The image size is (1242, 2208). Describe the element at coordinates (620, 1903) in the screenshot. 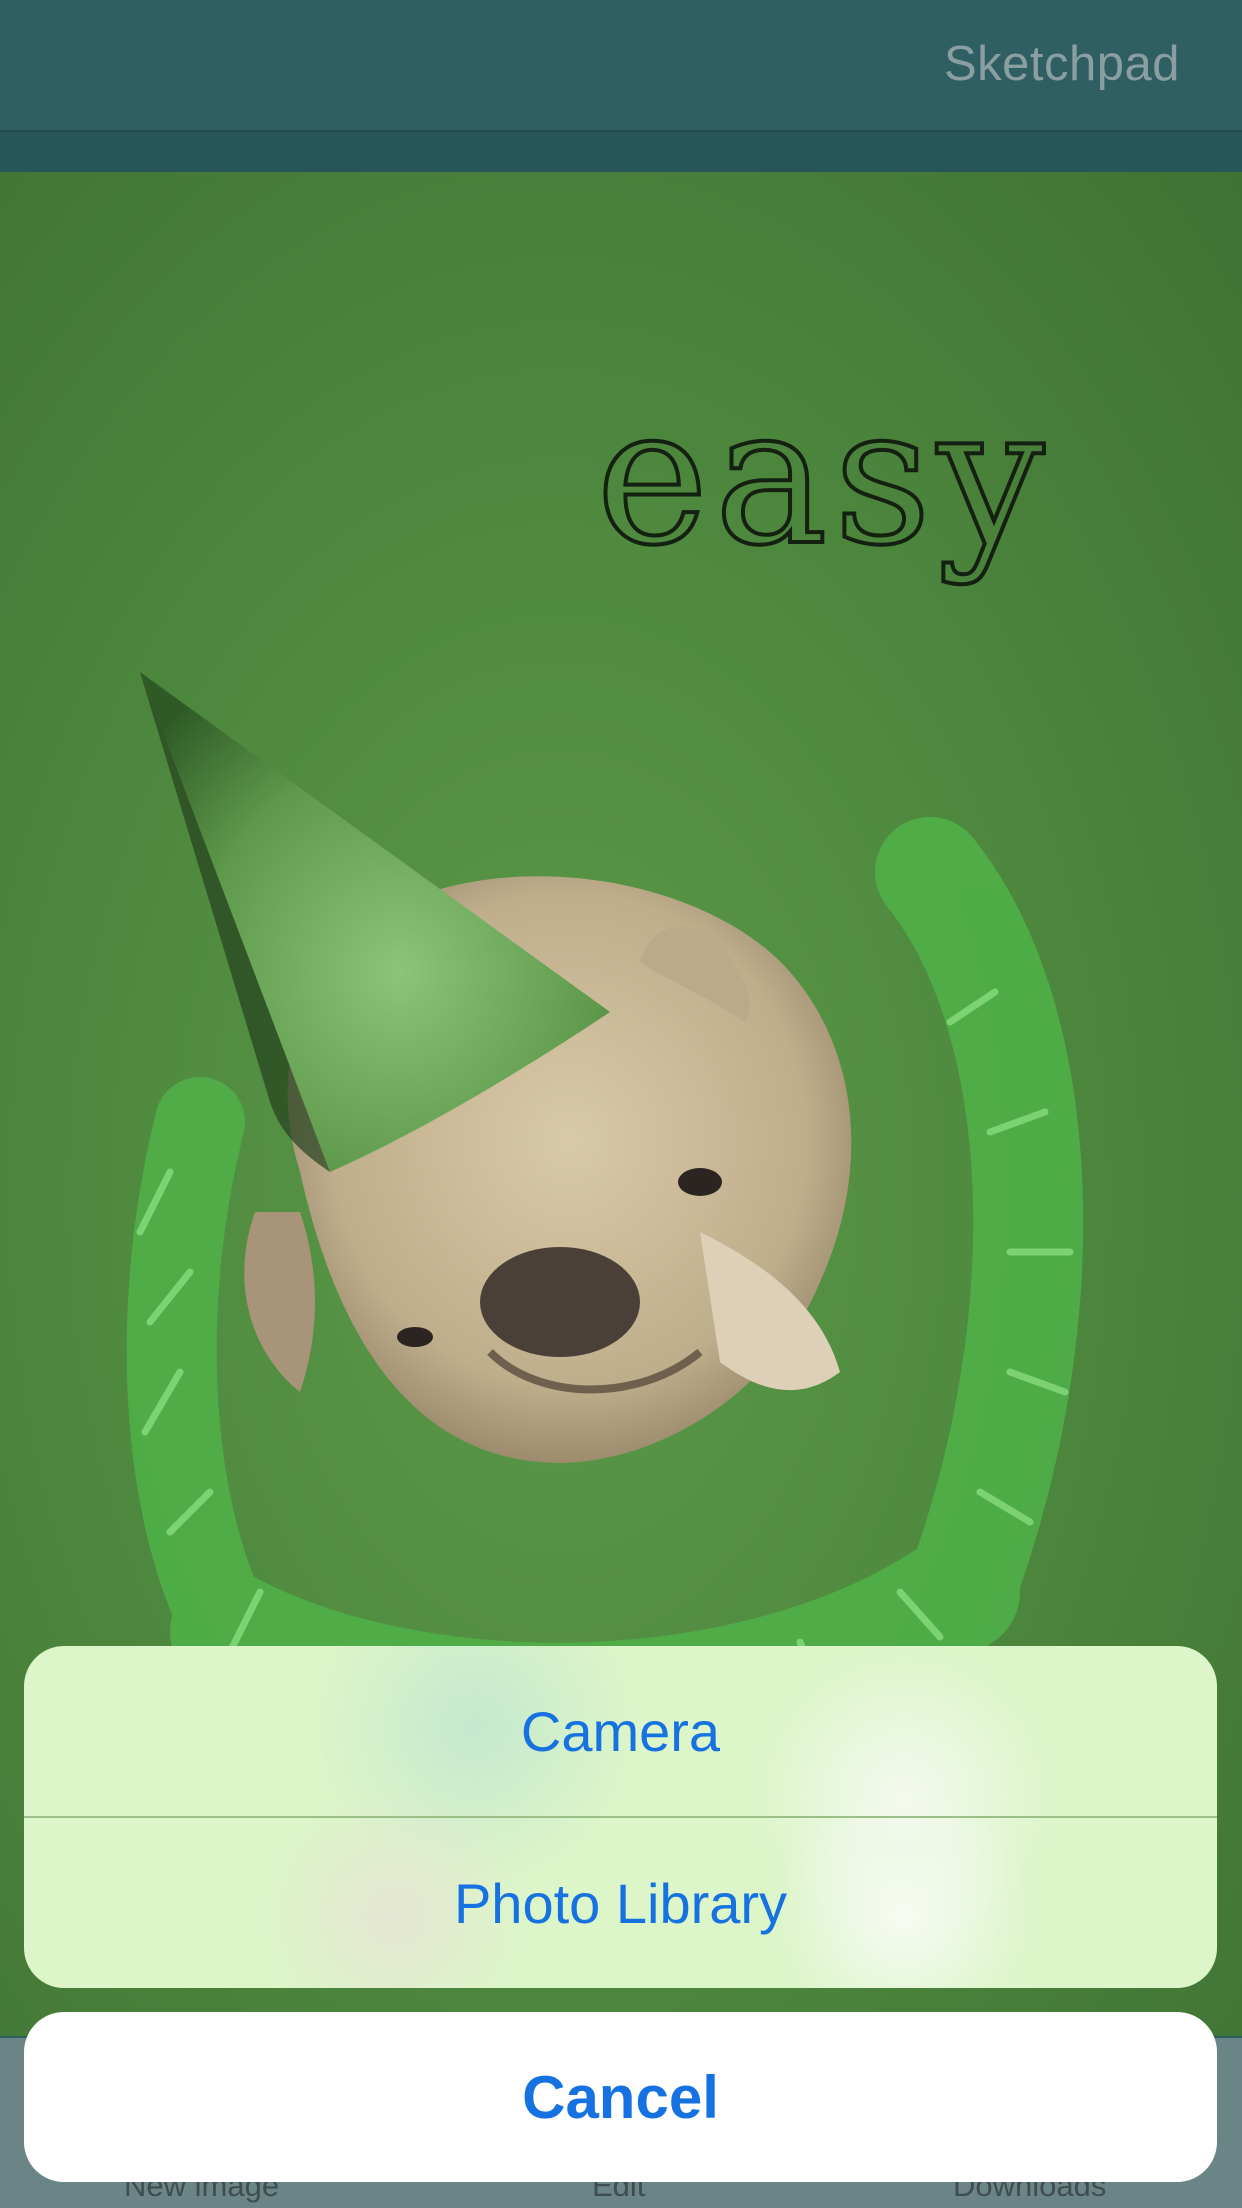

I see `photo-library-button: Photo Library` at that location.